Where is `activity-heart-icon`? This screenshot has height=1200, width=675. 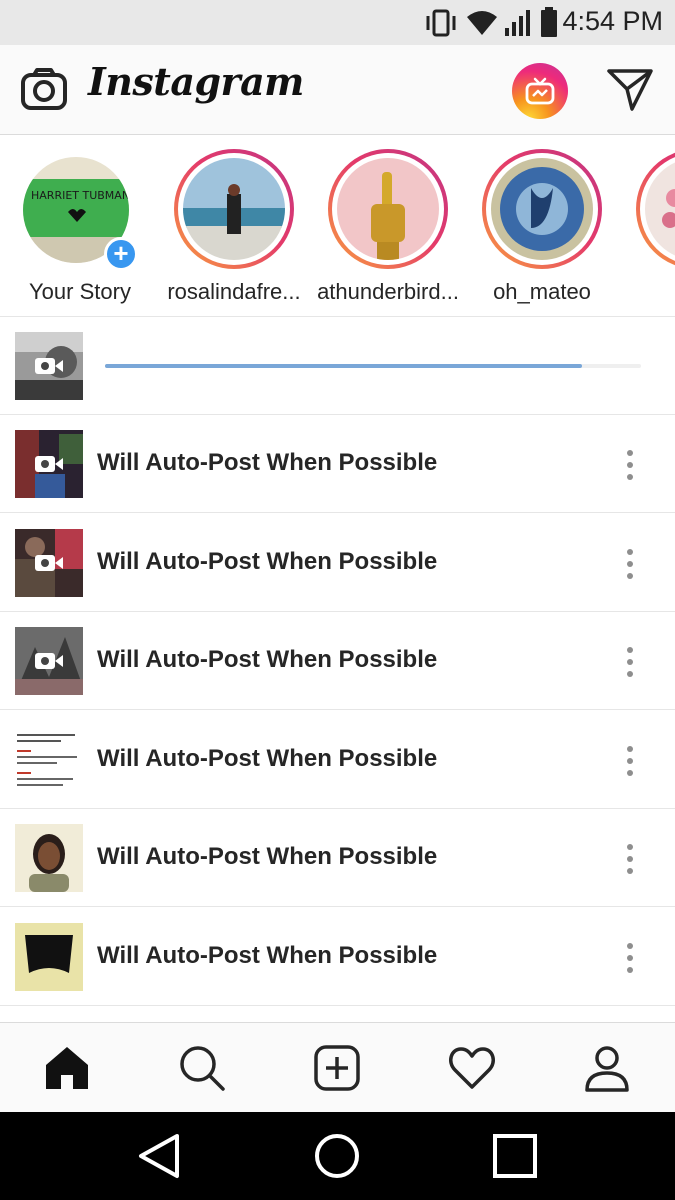
activity-heart-icon is located at coordinates (472, 1068).